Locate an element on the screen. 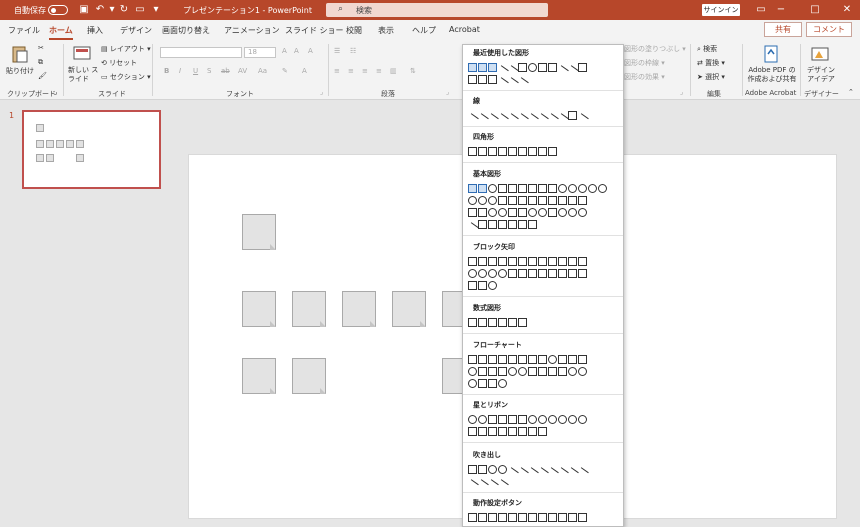 This screenshot has width=860, height=527. star-32-point-shape-icon is located at coordinates (582, 419).